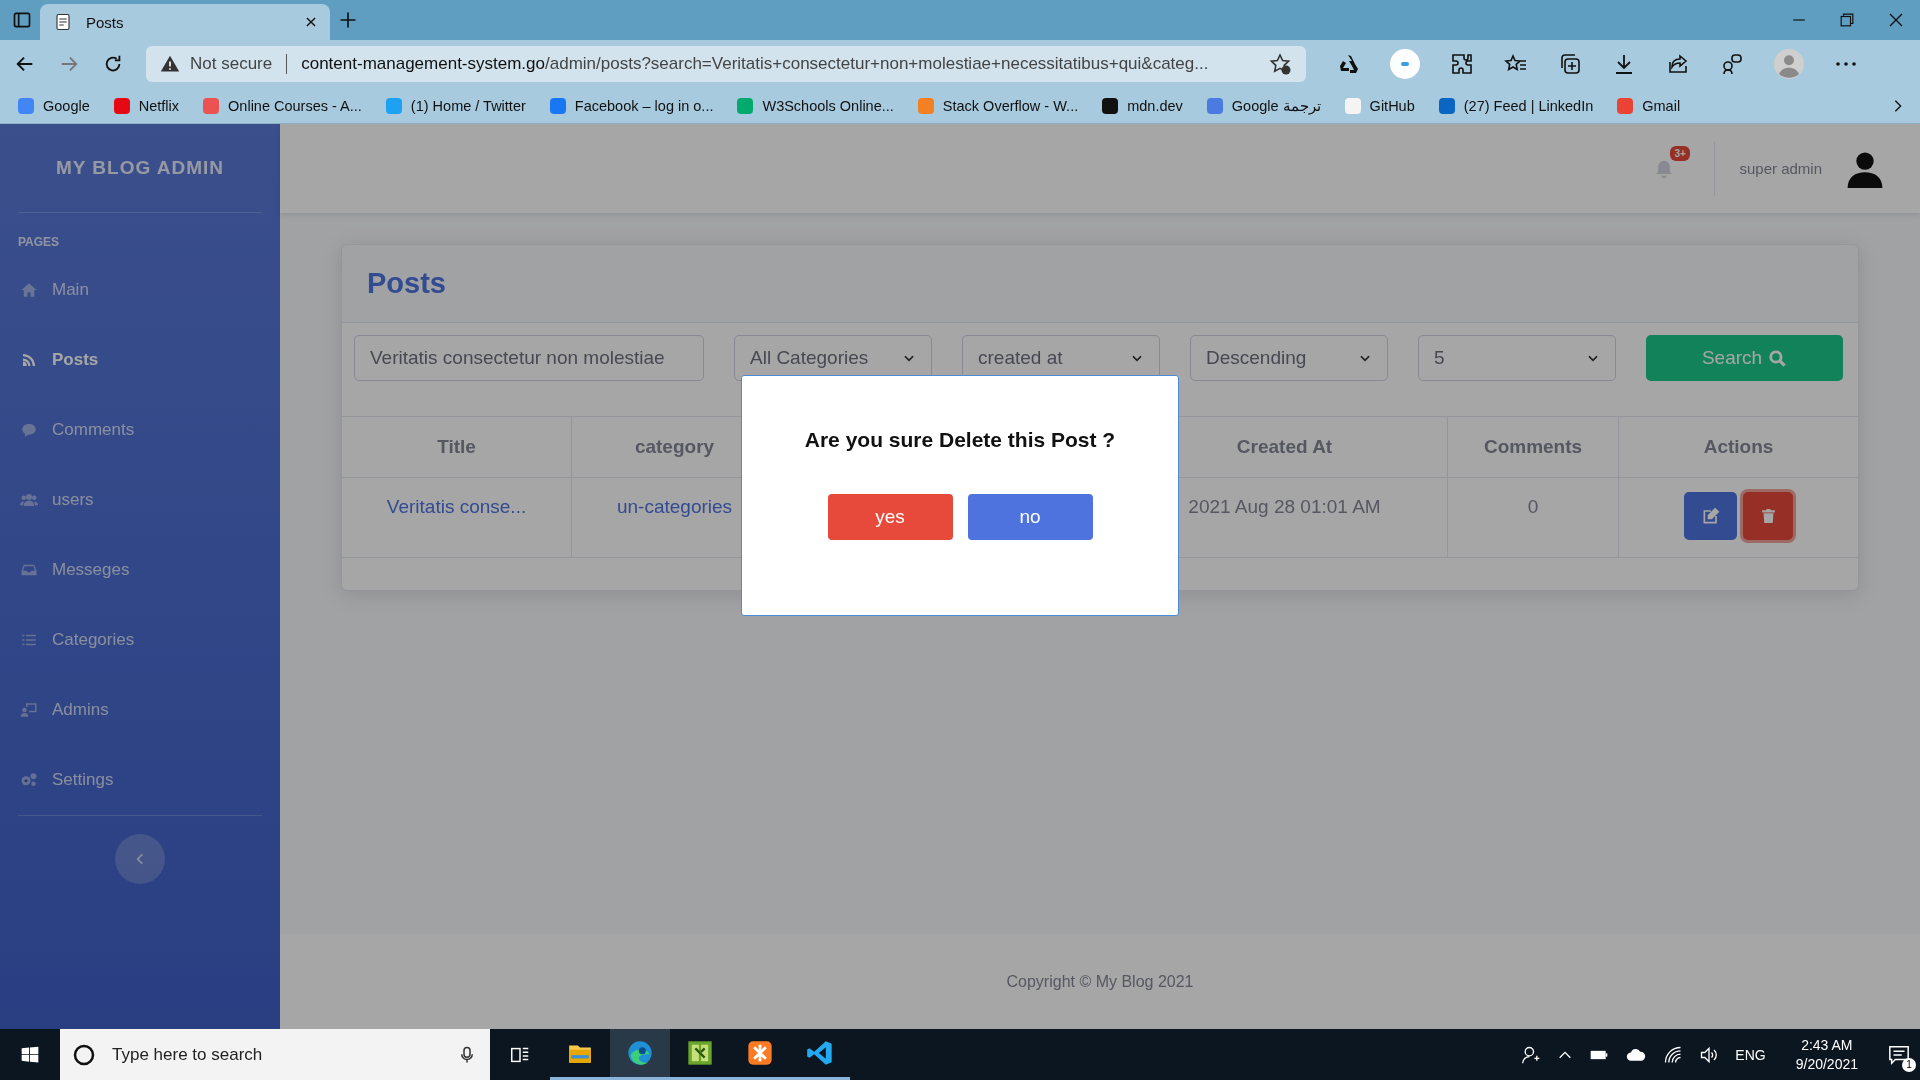  I want to click on edge-icon, so click(640, 1053).